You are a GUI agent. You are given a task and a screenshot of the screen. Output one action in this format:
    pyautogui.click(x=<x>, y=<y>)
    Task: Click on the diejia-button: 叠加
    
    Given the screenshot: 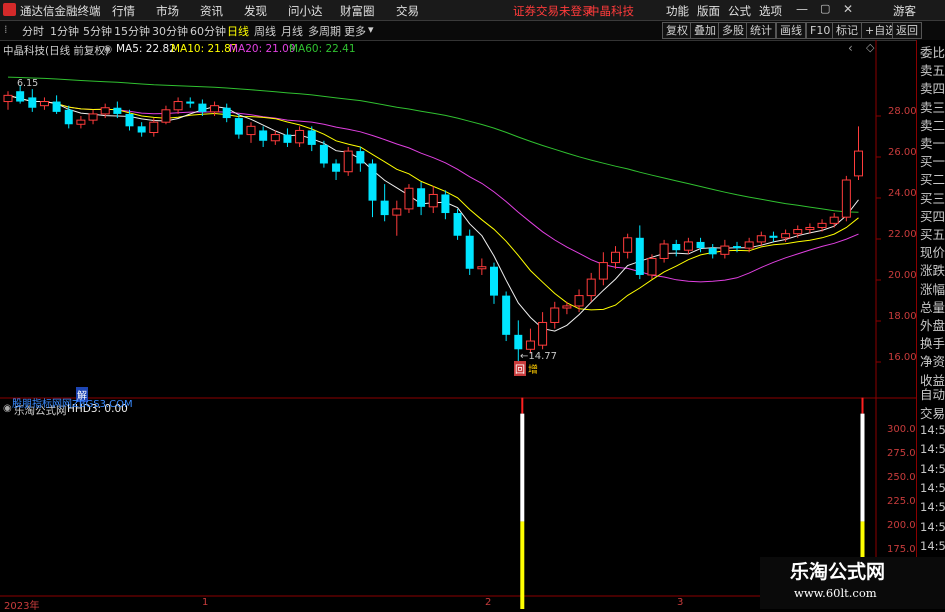 What is the action you would take?
    pyautogui.click(x=705, y=30)
    